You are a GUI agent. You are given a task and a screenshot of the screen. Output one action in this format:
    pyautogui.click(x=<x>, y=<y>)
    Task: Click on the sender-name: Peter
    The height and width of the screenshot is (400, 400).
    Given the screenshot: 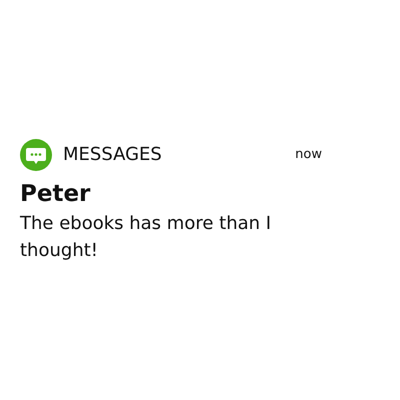 What is the action you would take?
    pyautogui.click(x=56, y=194)
    